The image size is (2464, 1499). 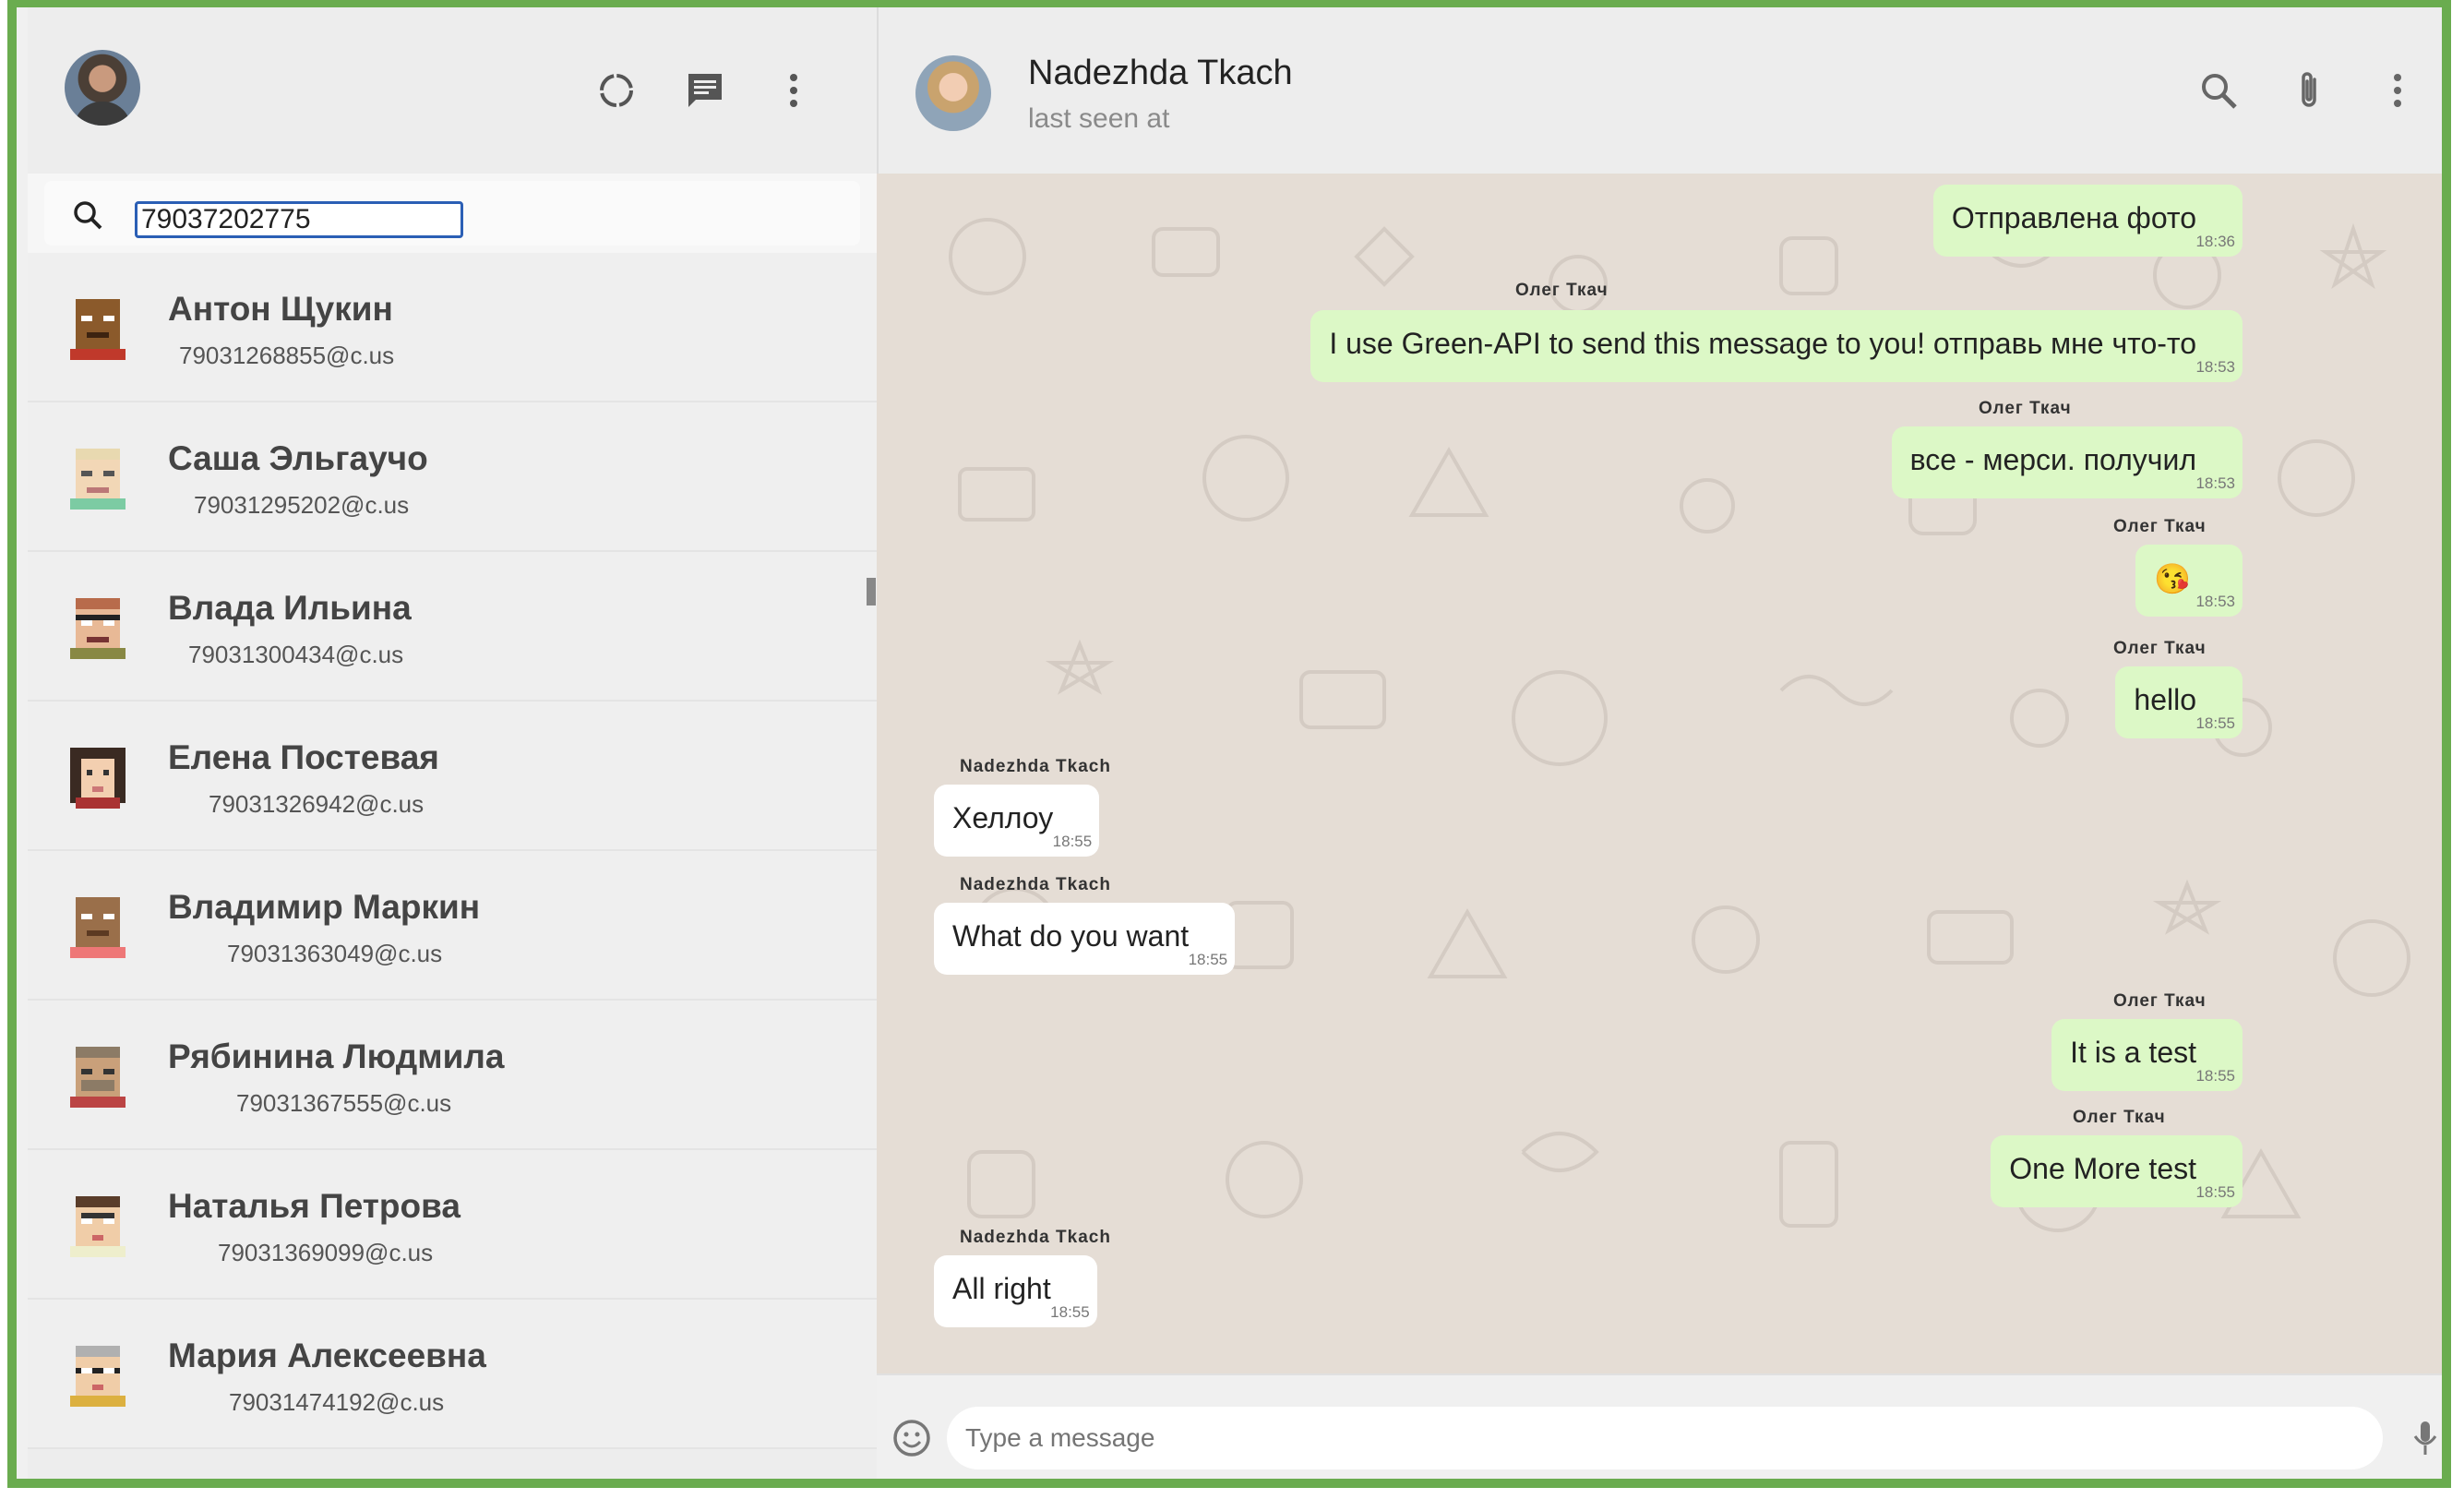 I want to click on my-avatar, so click(x=102, y=88).